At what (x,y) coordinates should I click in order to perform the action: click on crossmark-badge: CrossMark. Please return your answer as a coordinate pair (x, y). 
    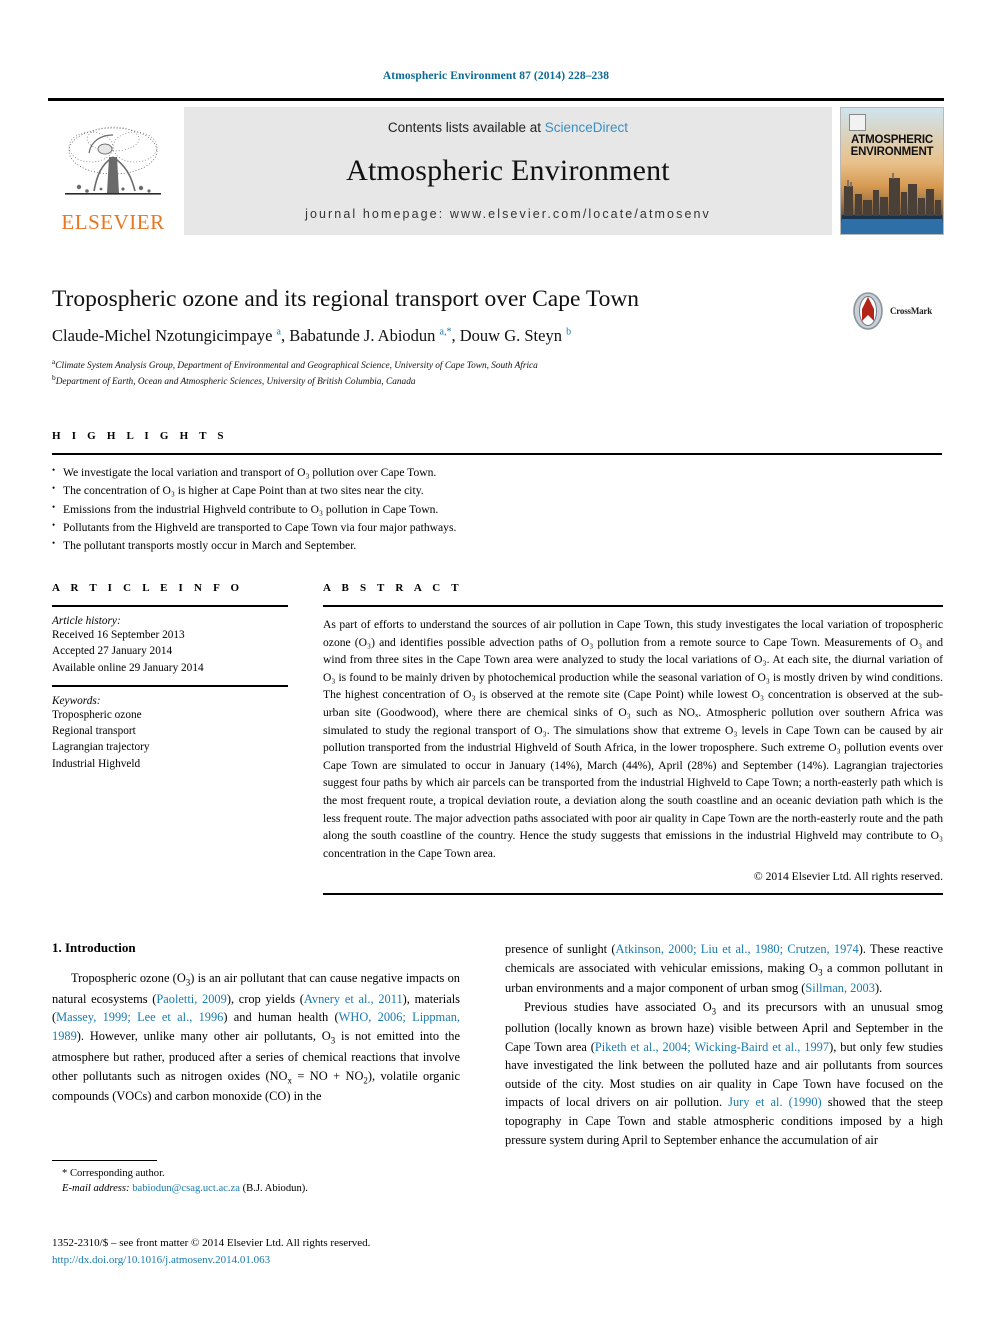
    Looking at the image, I should click on (896, 311).